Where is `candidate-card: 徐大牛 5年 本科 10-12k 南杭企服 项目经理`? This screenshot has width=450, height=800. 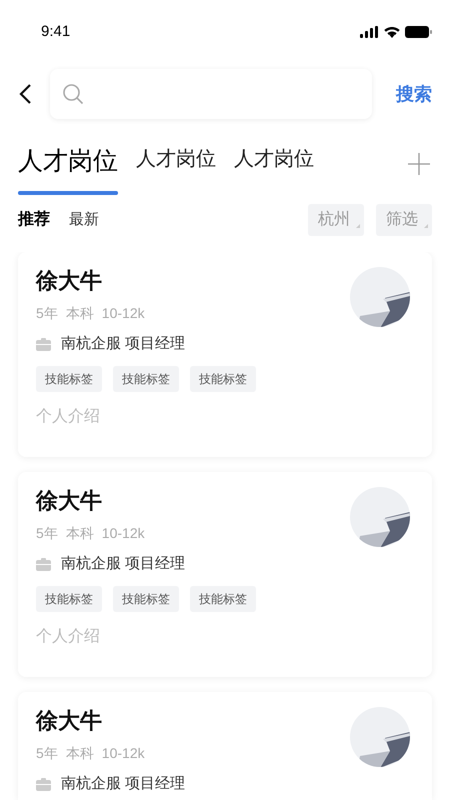 candidate-card: 徐大牛 5年 本科 10-12k 南杭企服 项目经理 is located at coordinates (225, 746).